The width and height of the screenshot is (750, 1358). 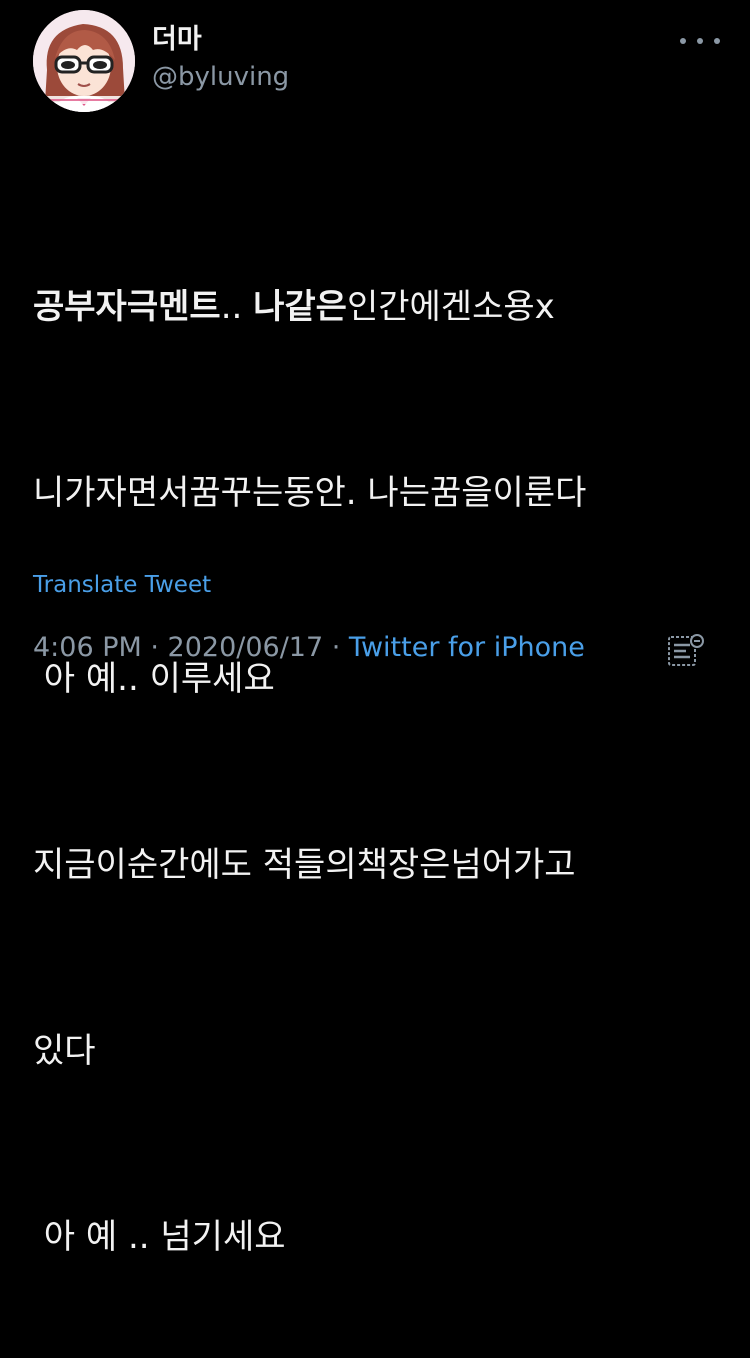 What do you see at coordinates (220, 40) in the screenshot?
I see `display-name: 더마` at bounding box center [220, 40].